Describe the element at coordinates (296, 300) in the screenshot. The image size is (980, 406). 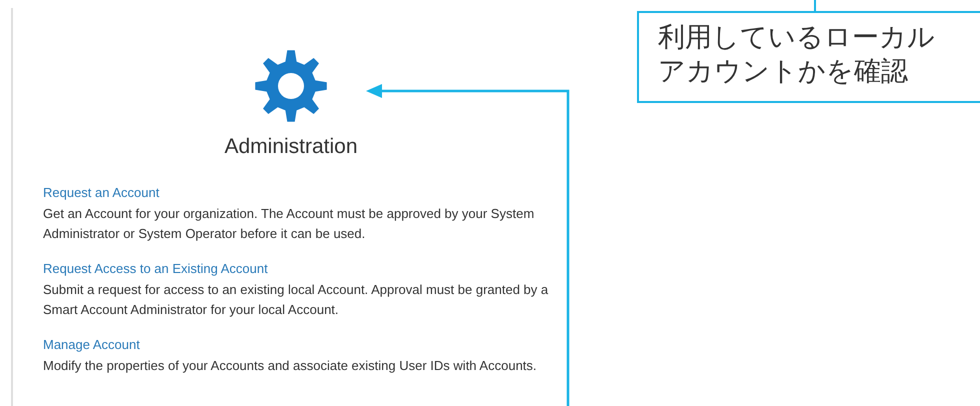
I see `section-description: Submit a request for access to an existing local Account. Approval must be granted by a Smart Account Administrator for your local Account.` at that location.